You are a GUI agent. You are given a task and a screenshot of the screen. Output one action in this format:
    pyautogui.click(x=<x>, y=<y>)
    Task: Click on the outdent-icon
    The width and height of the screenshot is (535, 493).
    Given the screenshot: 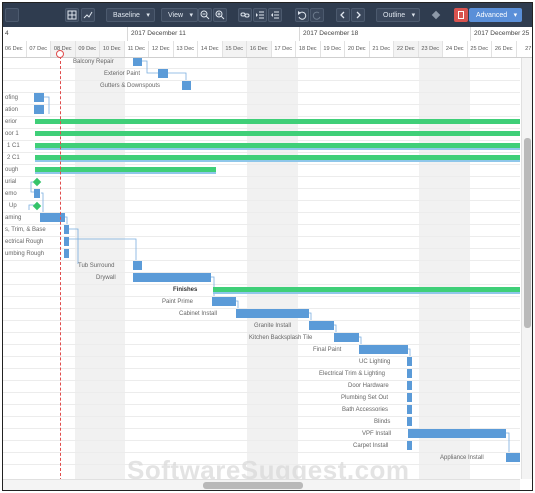 What is the action you would take?
    pyautogui.click(x=275, y=15)
    